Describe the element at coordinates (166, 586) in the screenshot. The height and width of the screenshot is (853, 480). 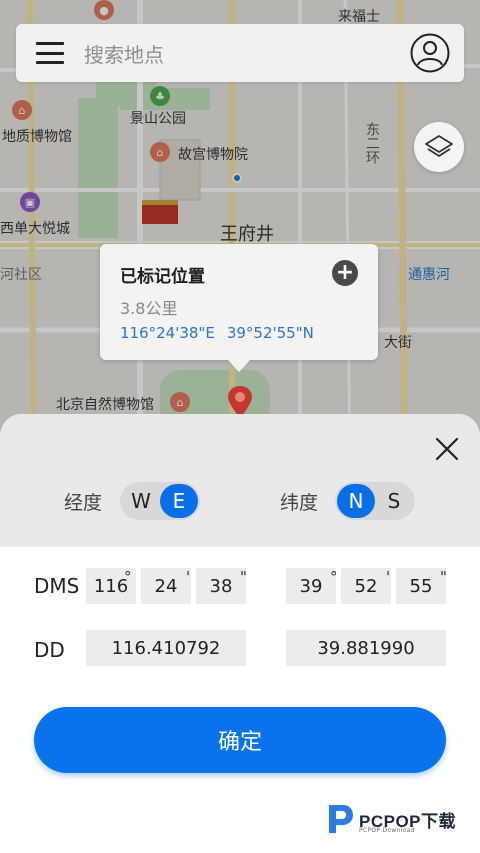
I see `dms-lon-minutes-input: 24` at that location.